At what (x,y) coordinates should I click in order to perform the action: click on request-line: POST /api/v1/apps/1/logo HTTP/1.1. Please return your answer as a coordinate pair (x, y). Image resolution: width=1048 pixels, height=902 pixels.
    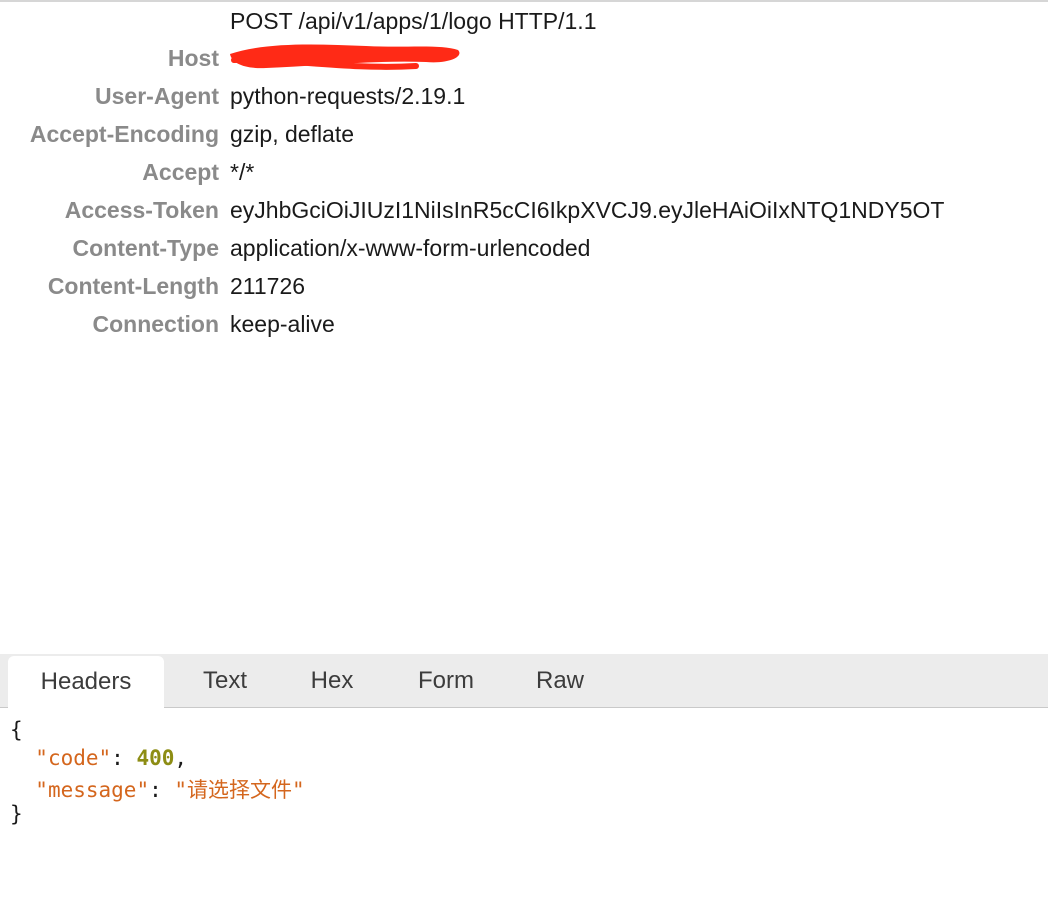
    Looking at the image, I should click on (413, 21).